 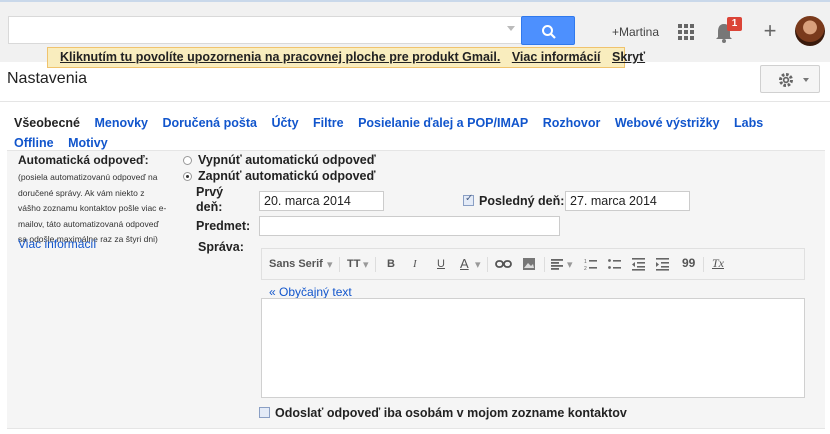 I want to click on tab-general: Všeobecné, so click(x=47, y=123).